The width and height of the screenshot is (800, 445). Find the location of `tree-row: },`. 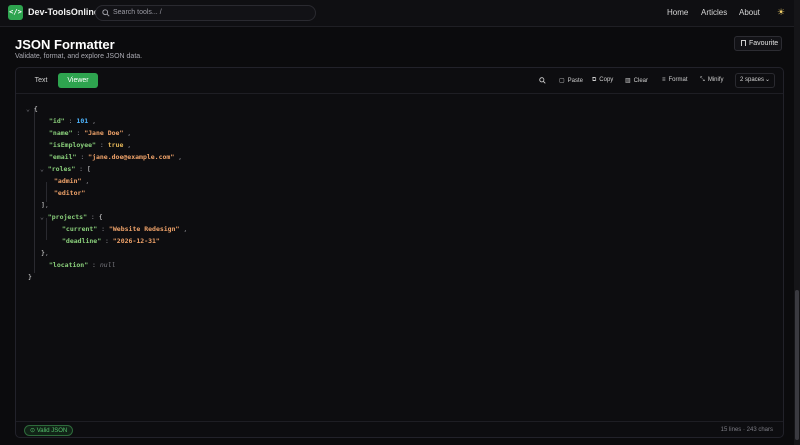

tree-row: }, is located at coordinates (45, 253).